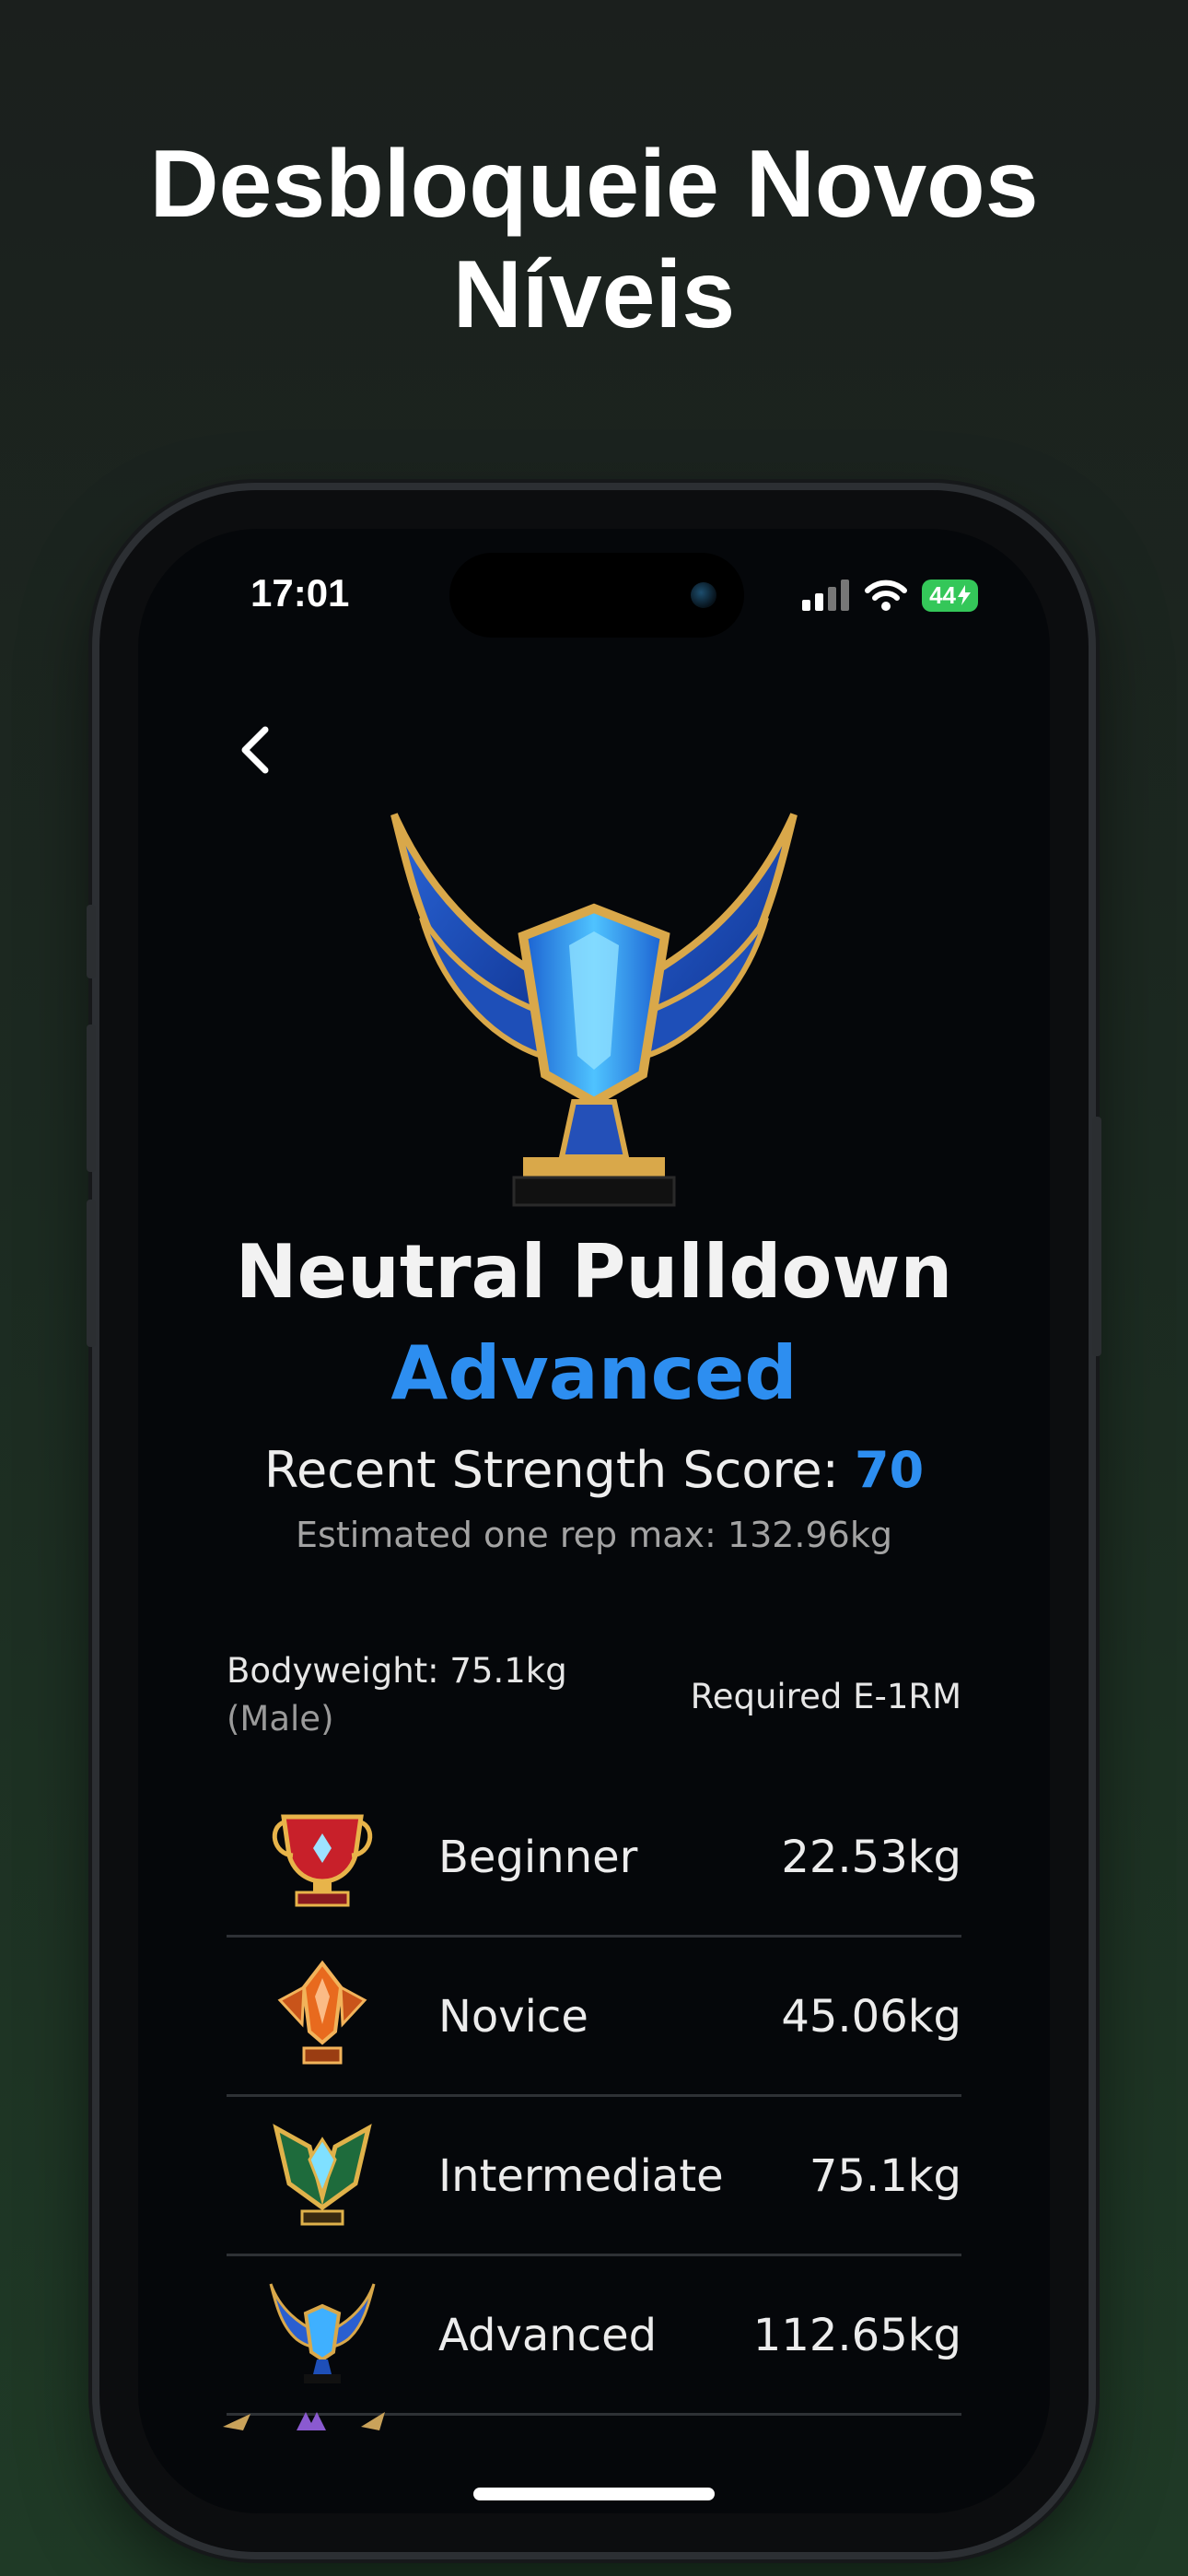 The height and width of the screenshot is (2576, 1188). Describe the element at coordinates (886, 595) in the screenshot. I see `wifi-icon` at that location.